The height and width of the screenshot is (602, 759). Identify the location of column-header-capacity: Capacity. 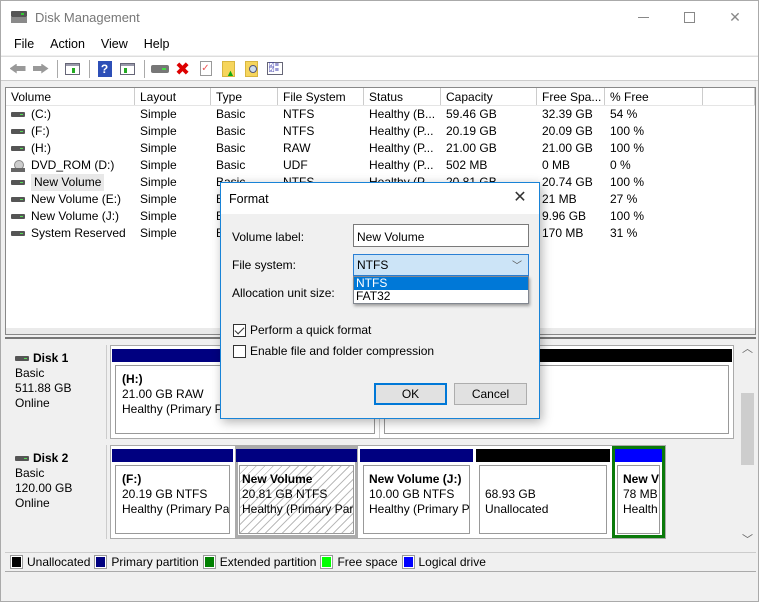
(489, 96).